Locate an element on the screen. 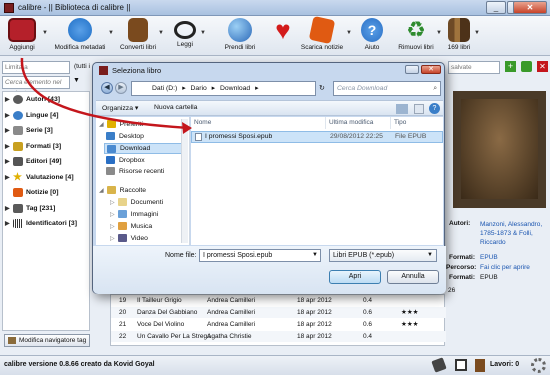  column-name: Nome is located at coordinates (258, 123).